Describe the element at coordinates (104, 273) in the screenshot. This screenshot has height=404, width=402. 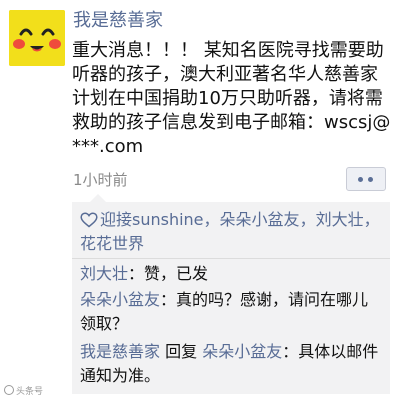
I see `comment-author: 刘大壮` at that location.